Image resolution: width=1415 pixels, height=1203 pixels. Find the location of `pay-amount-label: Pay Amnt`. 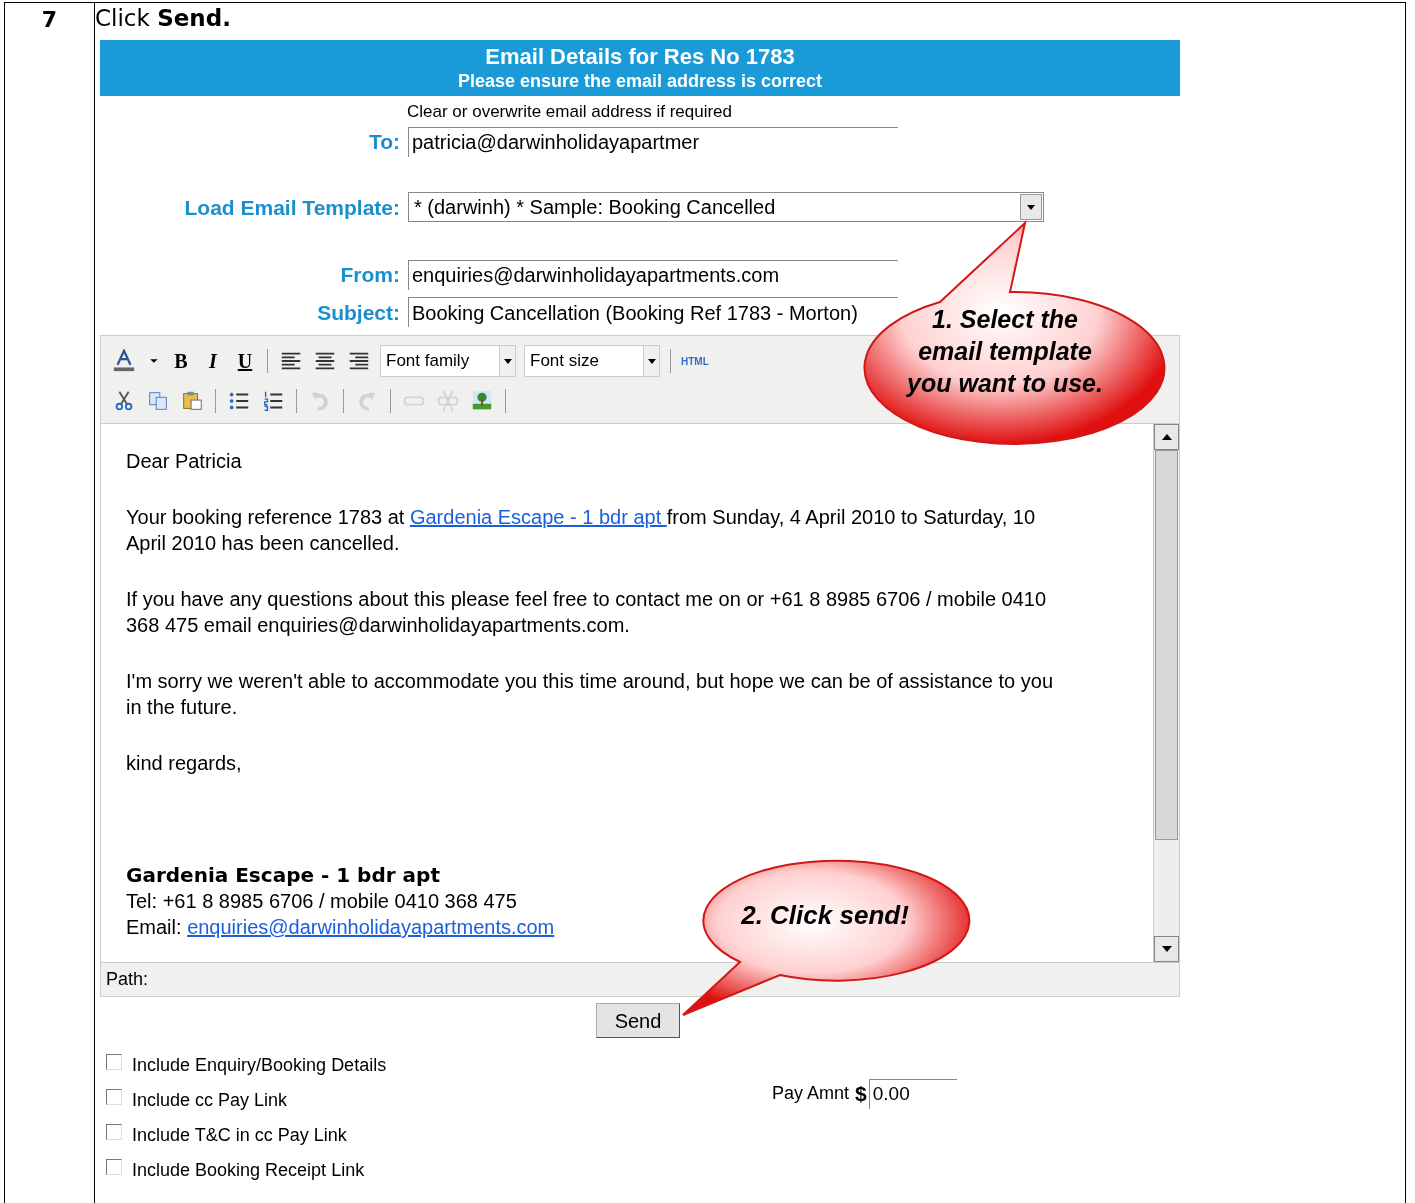

pay-amount-label: Pay Amnt is located at coordinates (811, 1094).